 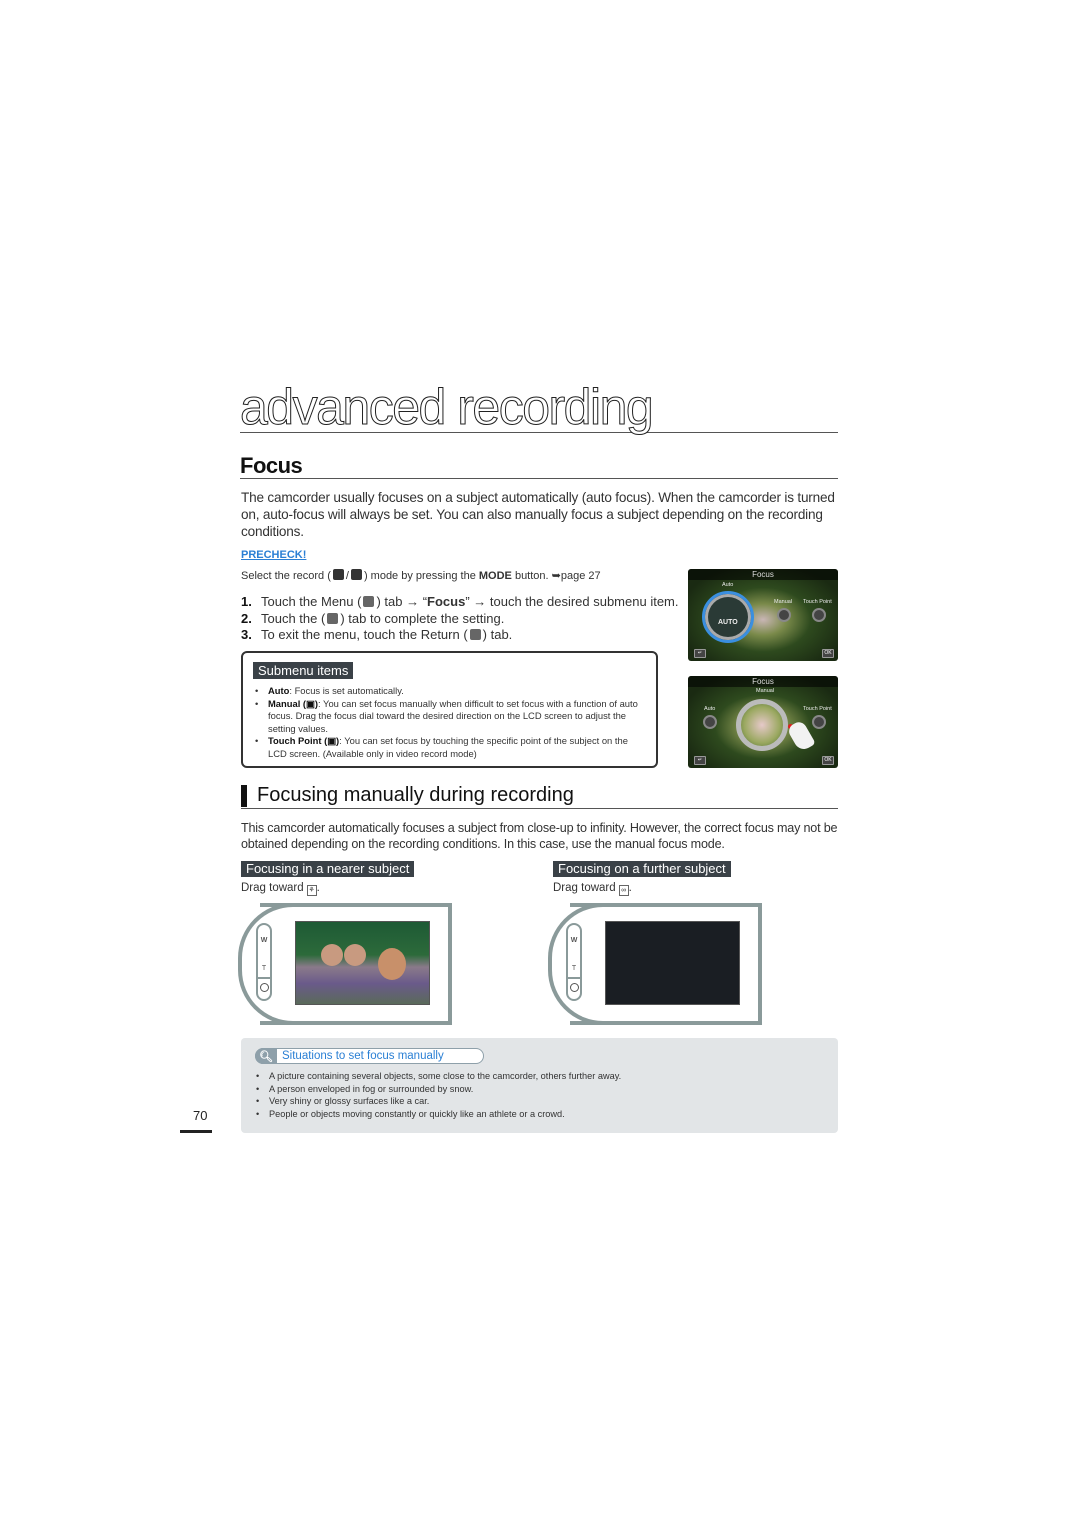 I want to click on manual-focus-button, so click(x=784, y=615).